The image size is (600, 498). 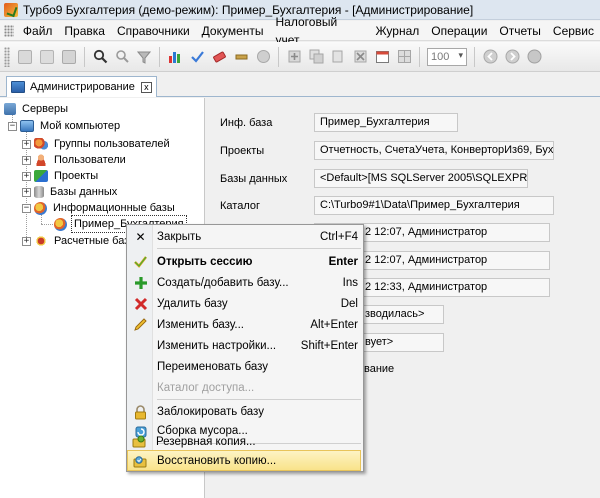 What do you see at coordinates (245, 324) in the screenshot?
I see `menu-item-edit-base: Изменить базу... Alt+Enter` at bounding box center [245, 324].